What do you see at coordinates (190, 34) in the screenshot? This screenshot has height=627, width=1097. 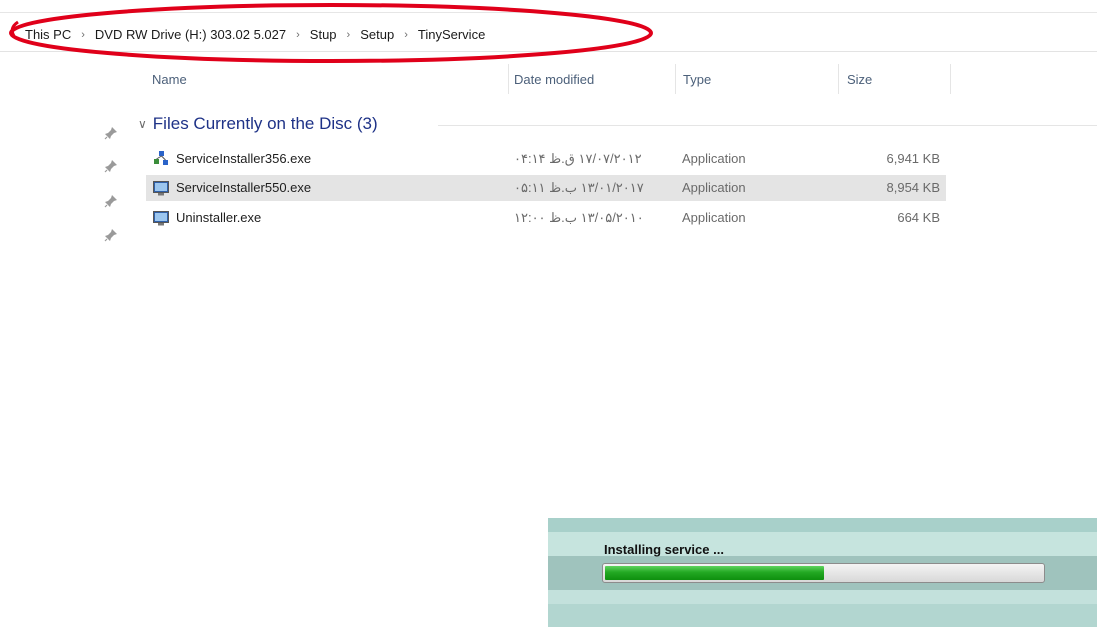 I see `breadcrumb-dvd-drive: DVD RW Drive (H:) 303.02 5.027` at bounding box center [190, 34].